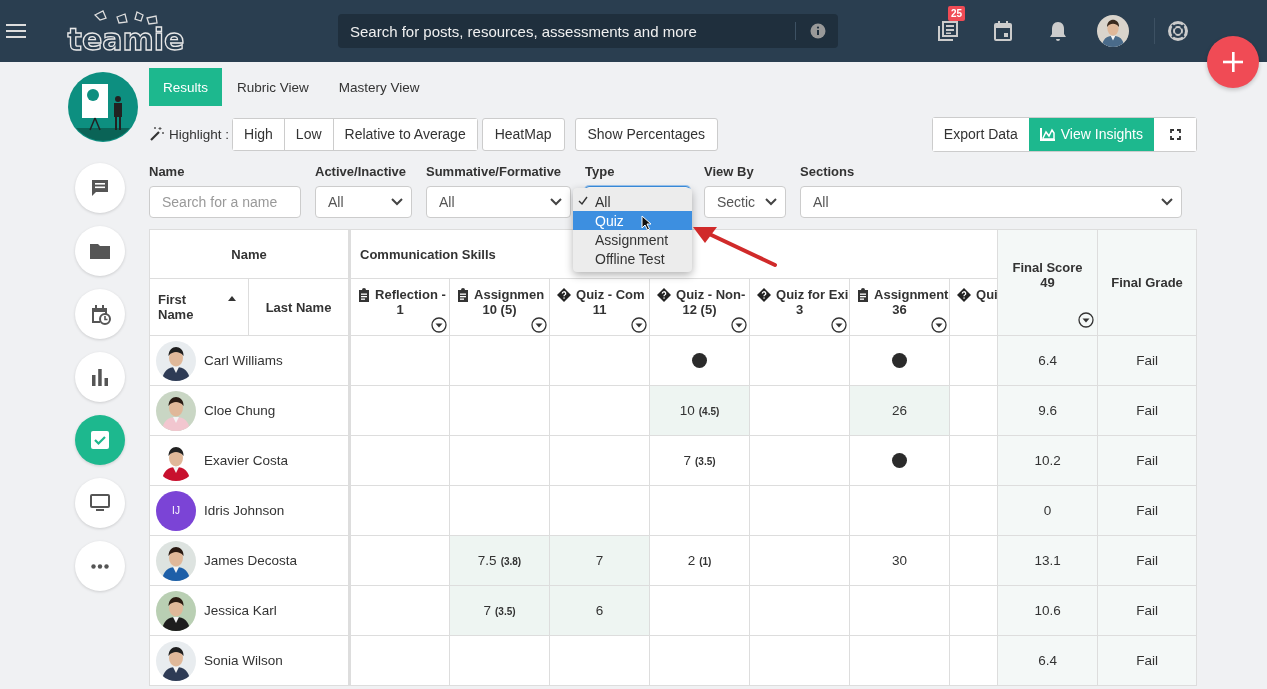 Image resolution: width=1267 pixels, height=689 pixels. Describe the element at coordinates (243, 360) in the screenshot. I see `student-name: Carl Williams` at that location.